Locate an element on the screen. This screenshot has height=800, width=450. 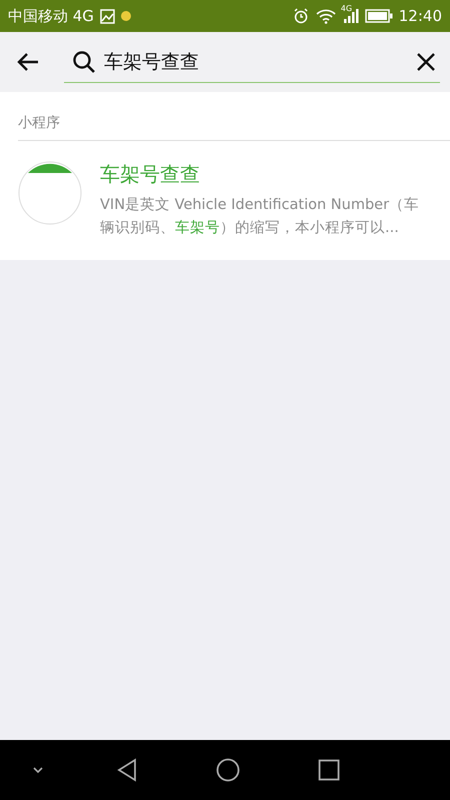
notification-dot is located at coordinates (125, 16).